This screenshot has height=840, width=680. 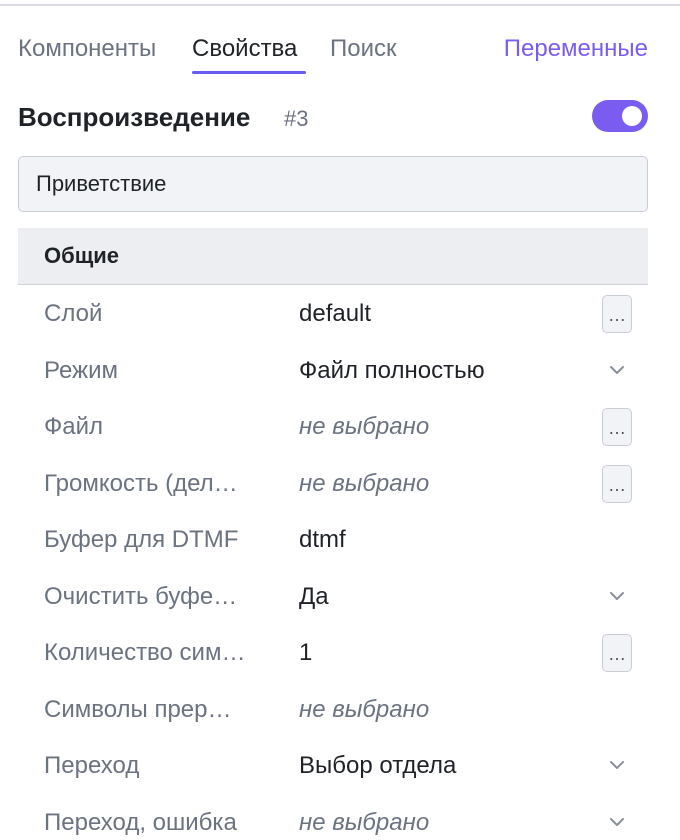 What do you see at coordinates (444, 371) in the screenshot?
I see `property-value: Файл полностью` at bounding box center [444, 371].